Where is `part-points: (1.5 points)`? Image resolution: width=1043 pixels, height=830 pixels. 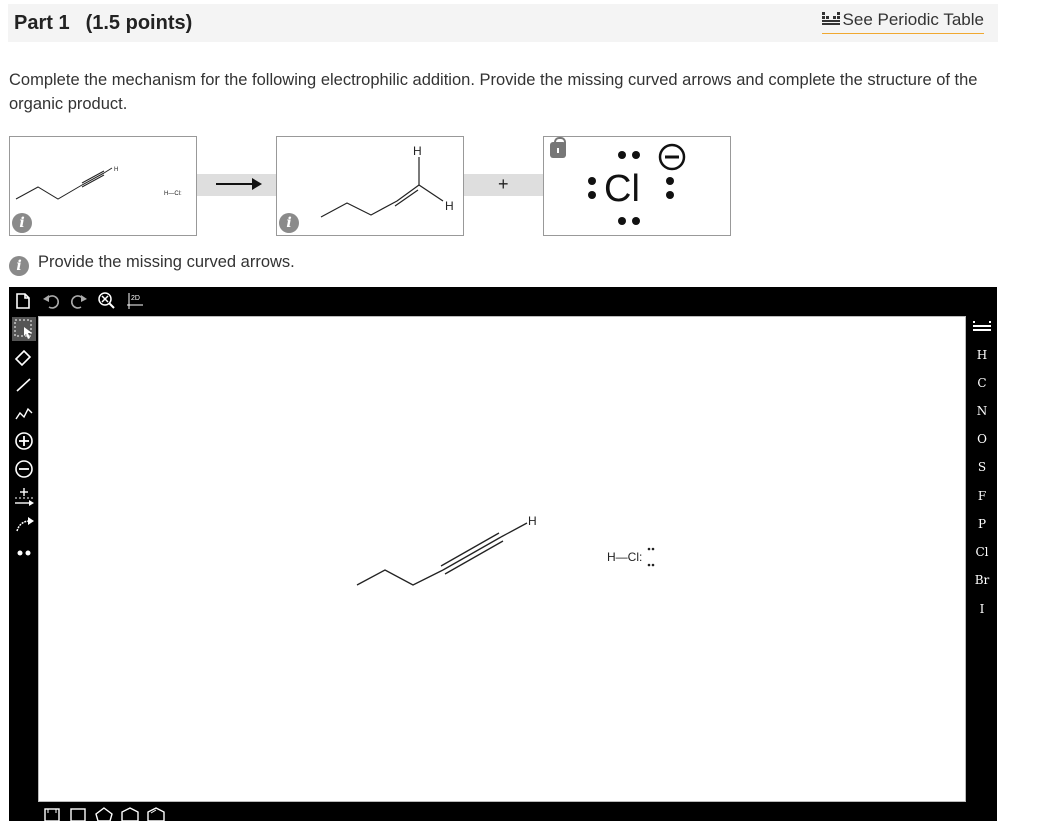 part-points: (1.5 points) is located at coordinates (139, 23).